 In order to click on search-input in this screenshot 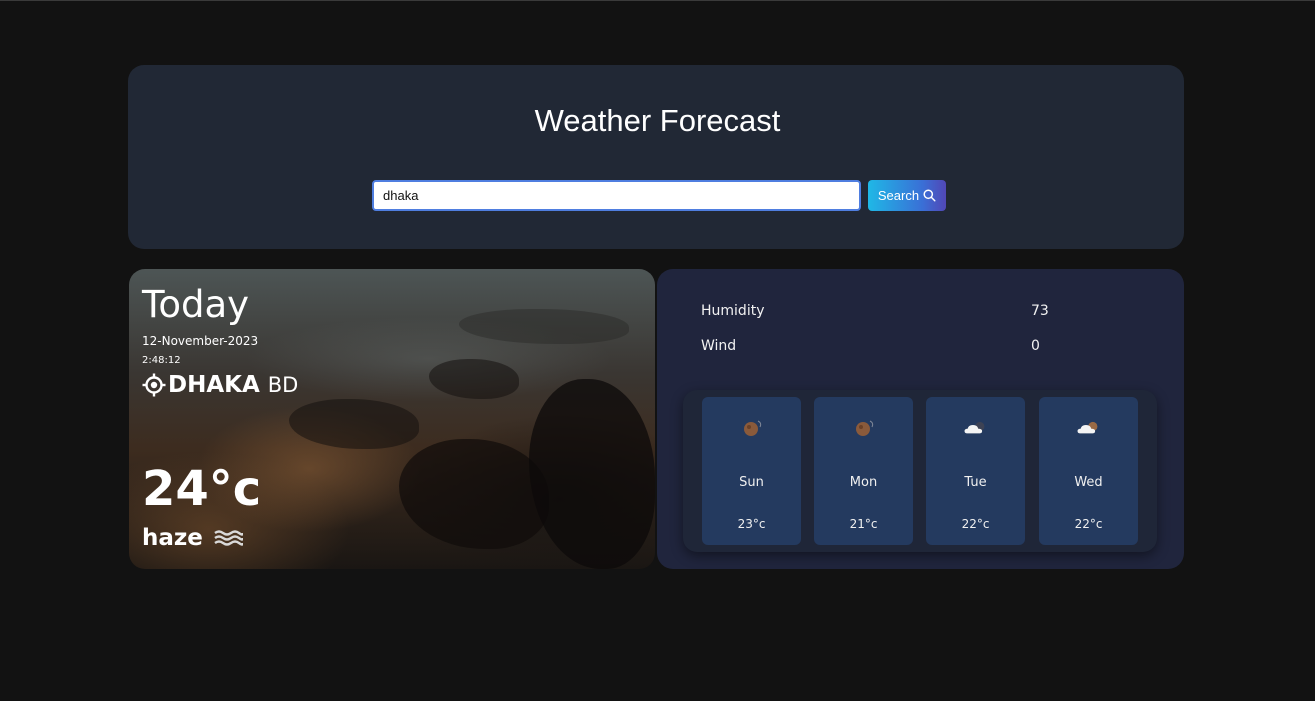, I will do `click(616, 195)`.